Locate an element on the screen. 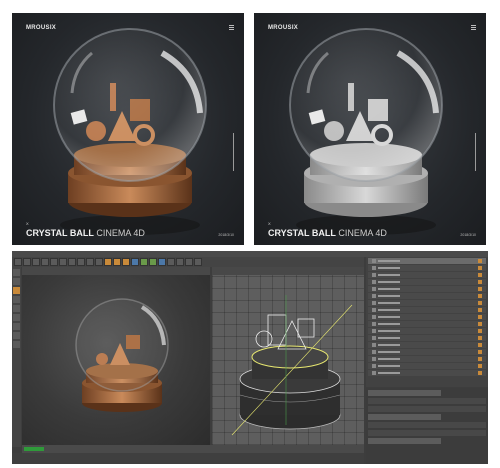 The width and height of the screenshot is (500, 468). render-viewport is located at coordinates (116, 360).